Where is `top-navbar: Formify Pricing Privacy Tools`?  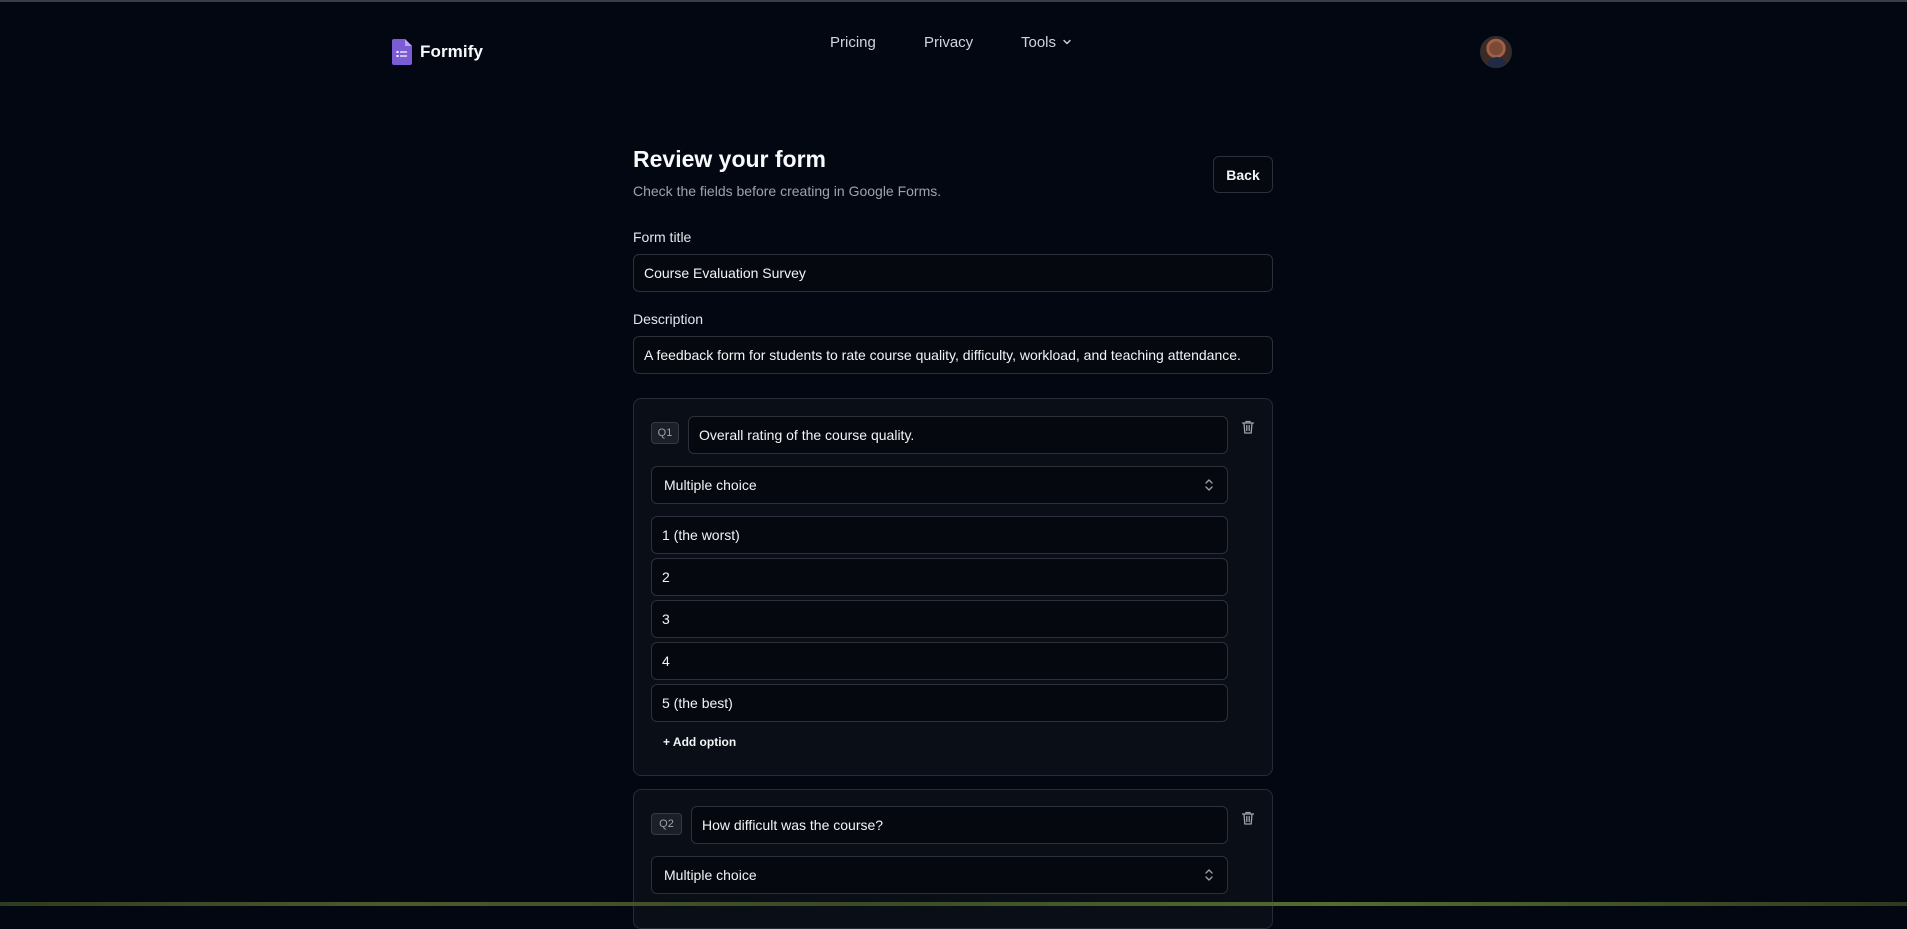 top-navbar: Formify Pricing Privacy Tools is located at coordinates (953, 50).